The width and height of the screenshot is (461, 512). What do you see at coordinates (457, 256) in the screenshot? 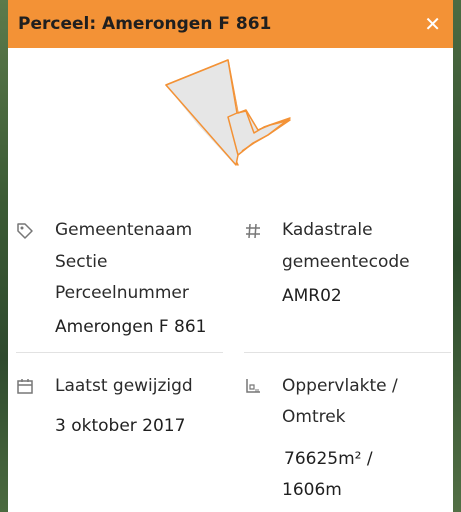
I see `map-background-right` at bounding box center [457, 256].